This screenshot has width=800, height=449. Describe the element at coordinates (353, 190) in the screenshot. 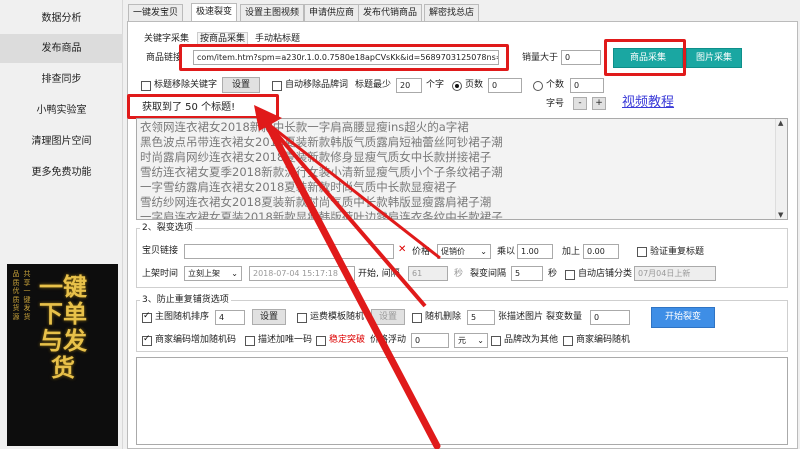

I see `arrow-branch` at that location.